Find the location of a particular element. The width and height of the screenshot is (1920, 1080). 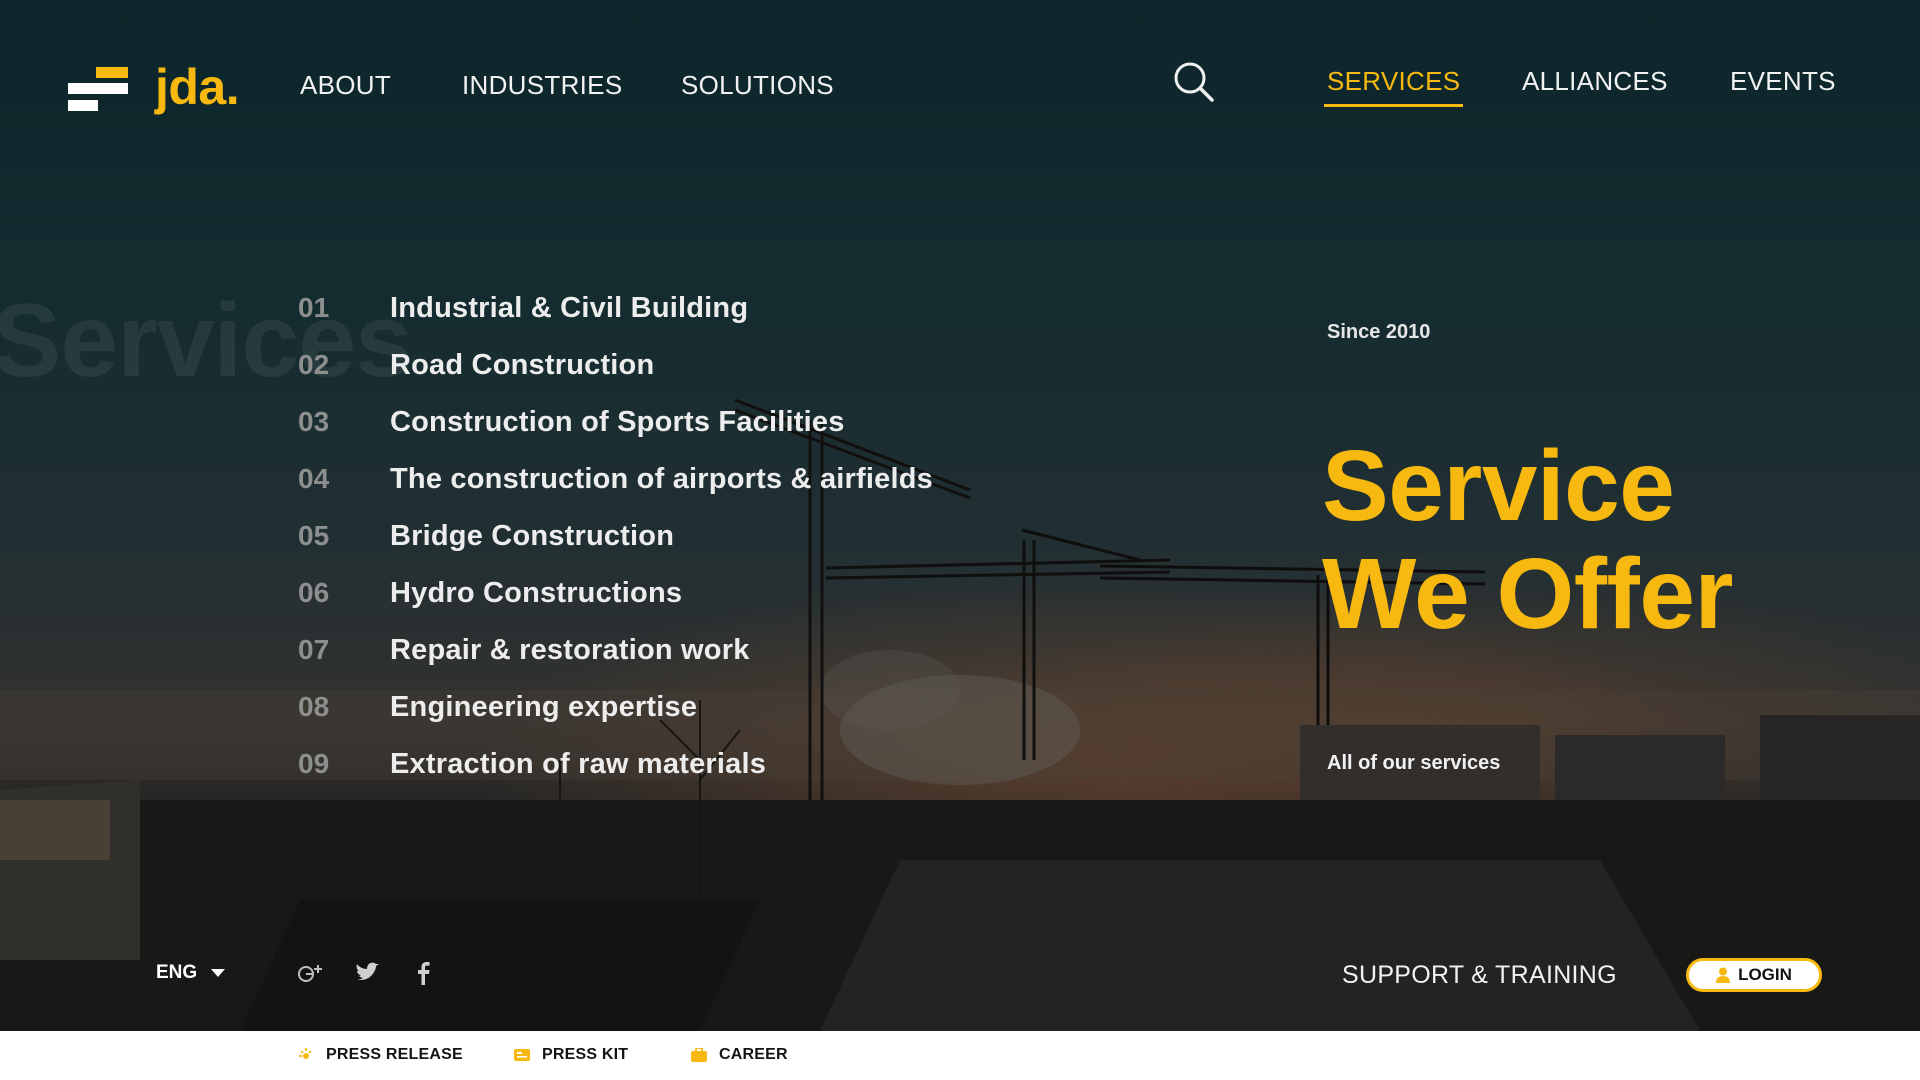

language-selector: ENG is located at coordinates (191, 973).